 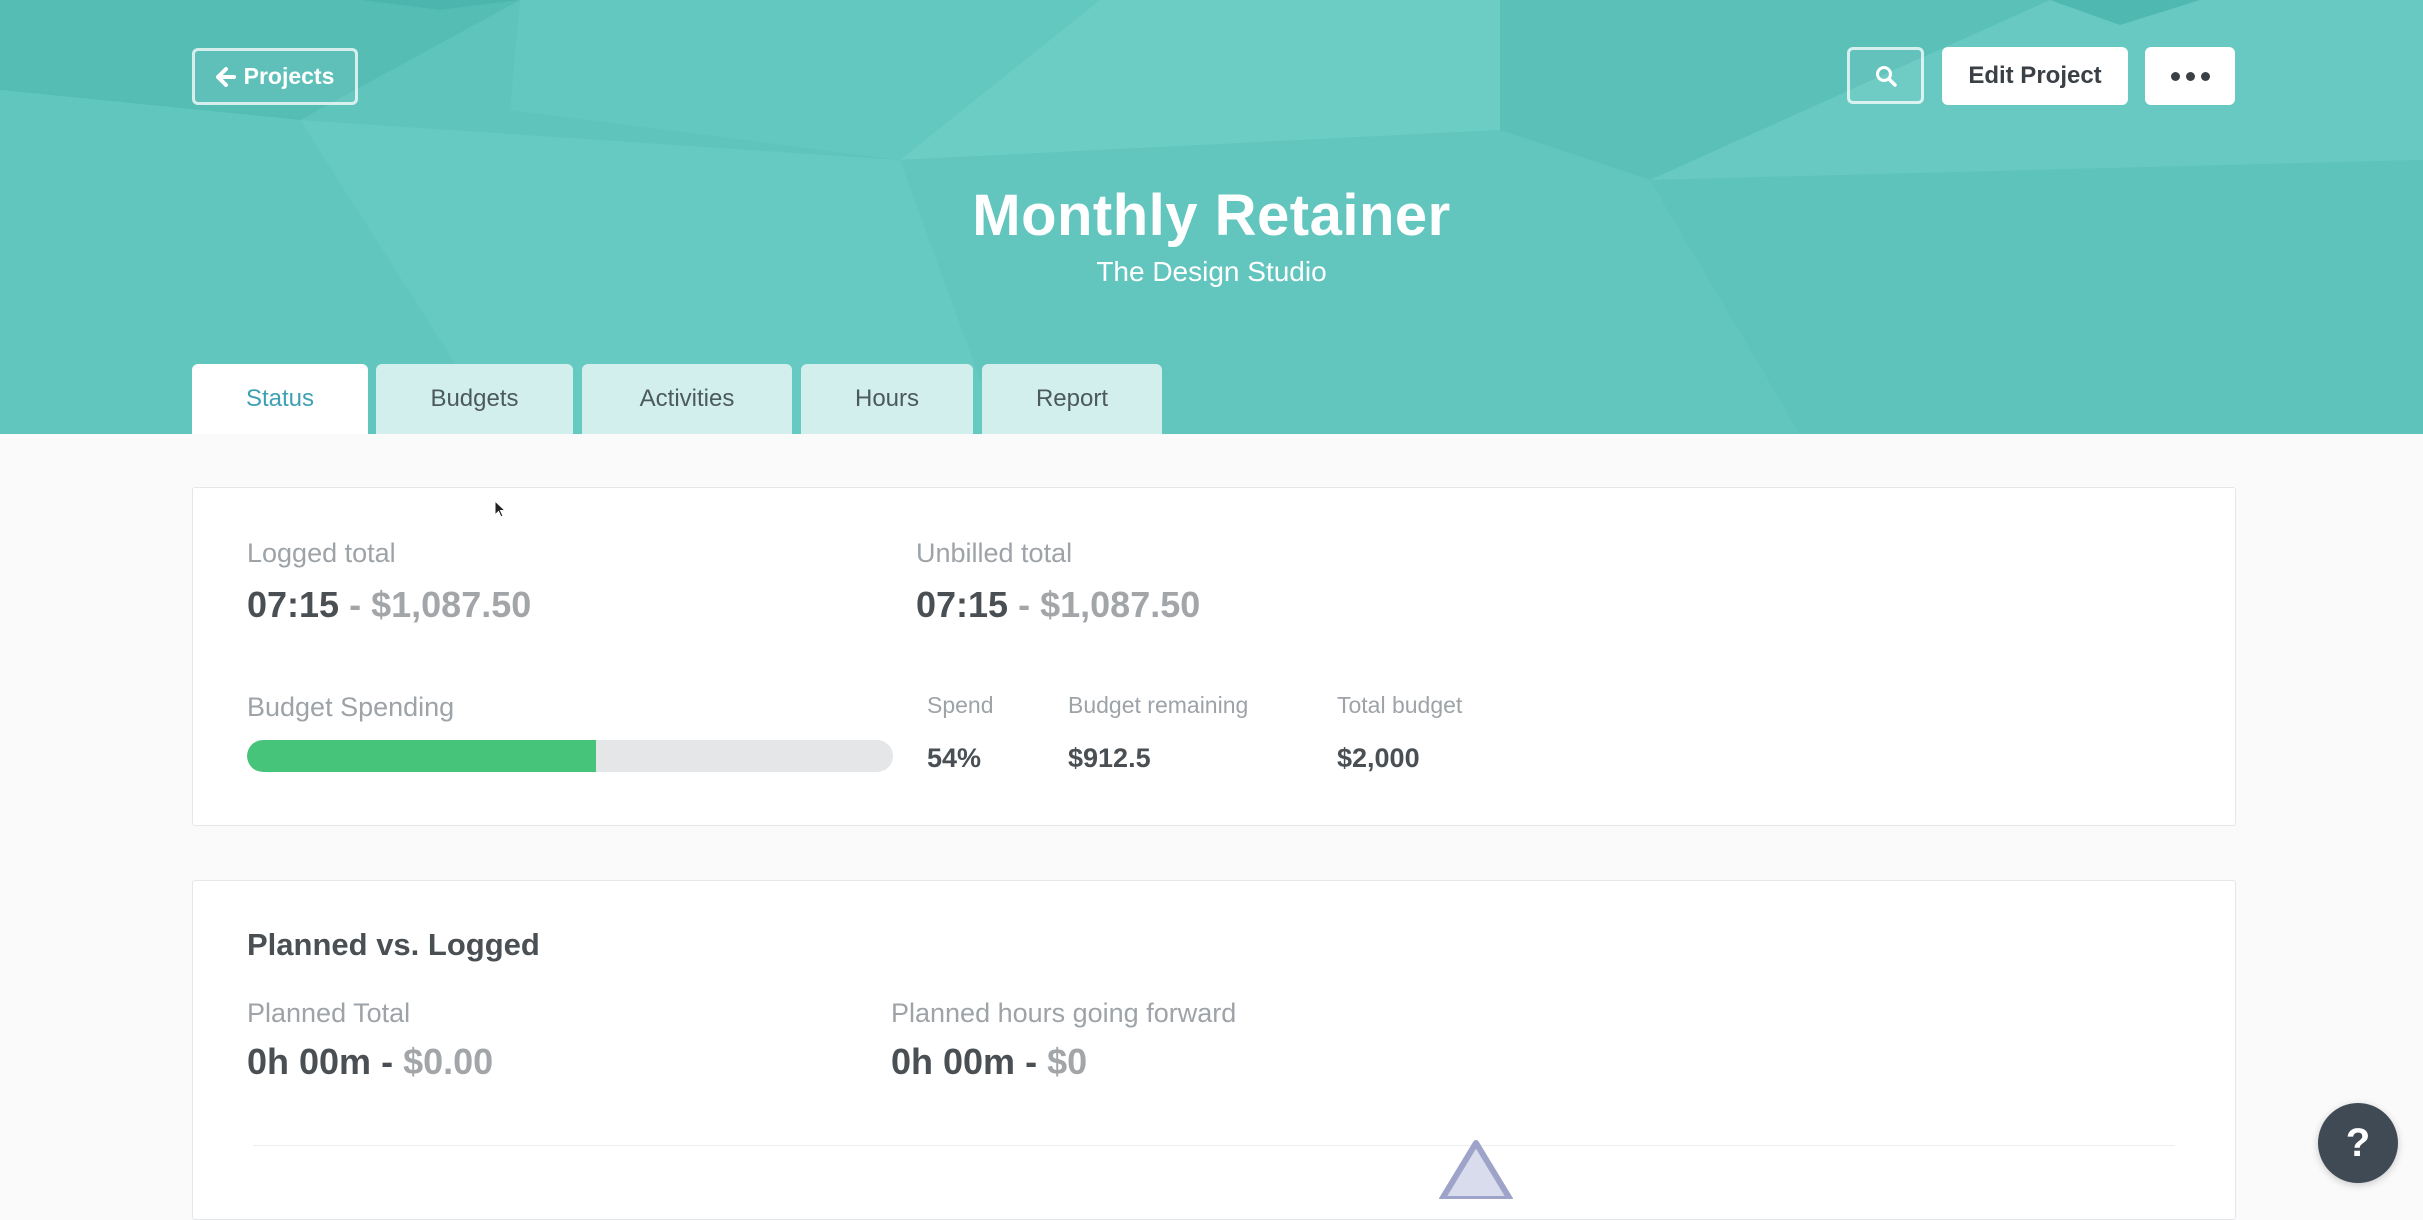 What do you see at coordinates (1211, 271) in the screenshot?
I see `client-name: The Design Studio` at bounding box center [1211, 271].